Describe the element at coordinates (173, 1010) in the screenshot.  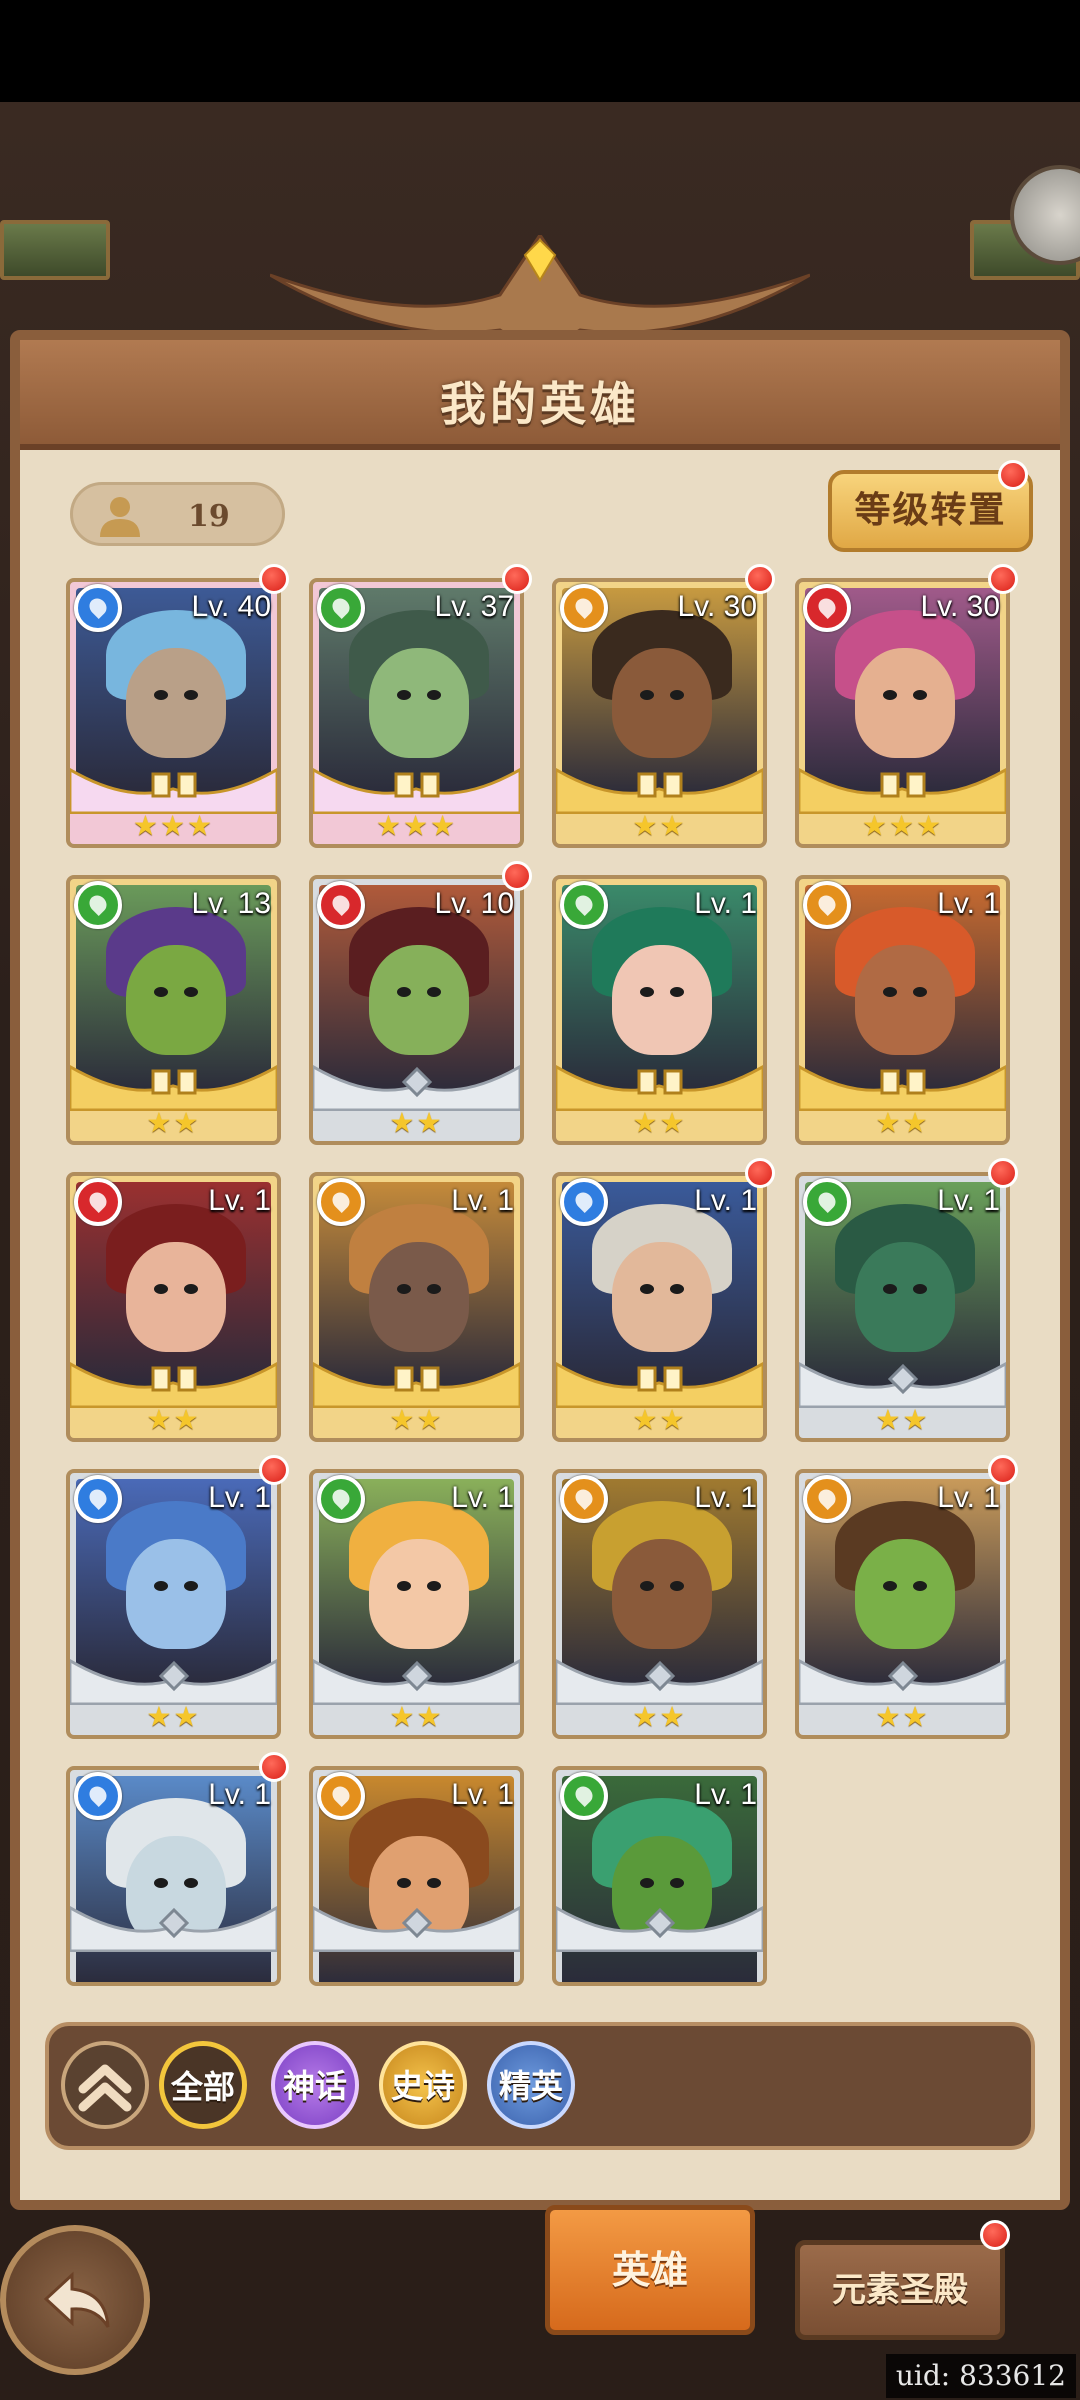
I see `hero-card: Lv. 13 ★★` at that location.